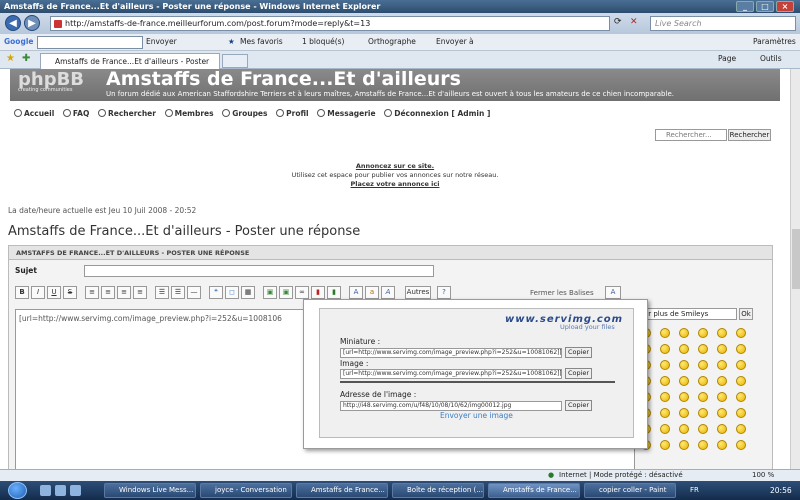  Describe the element at coordinates (444, 292) in the screenshot. I see `help-icon: ?` at that location.